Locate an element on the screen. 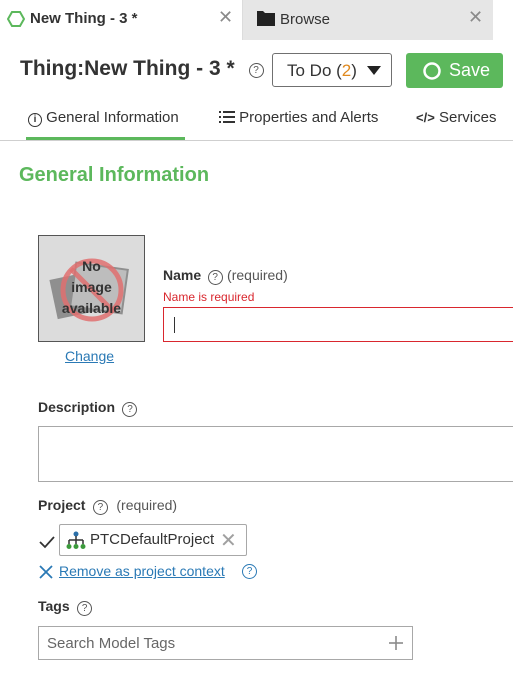 Image resolution: width=513 pixels, height=673 pixels. project-chip: PTCDefaultProject ✕ is located at coordinates (153, 540).